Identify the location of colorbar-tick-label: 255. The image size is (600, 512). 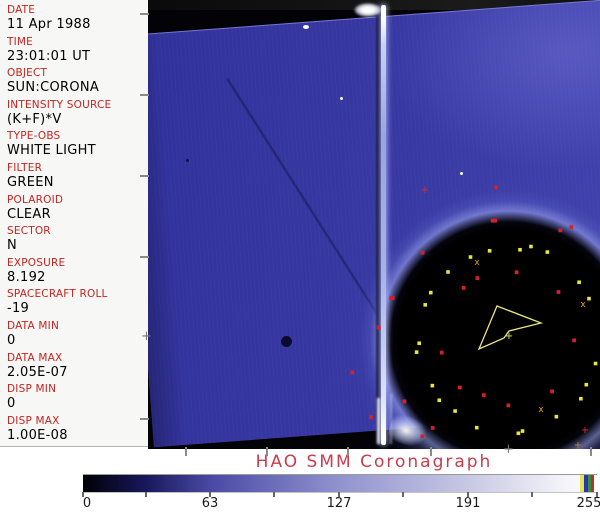
(588, 503).